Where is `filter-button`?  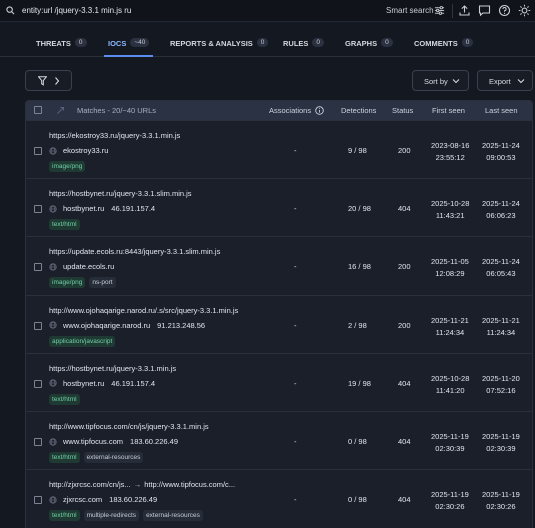
filter-button is located at coordinates (48, 80).